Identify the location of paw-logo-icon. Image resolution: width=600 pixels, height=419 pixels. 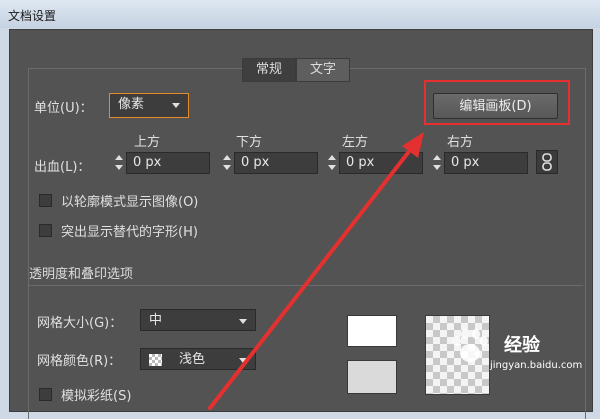
(470, 345).